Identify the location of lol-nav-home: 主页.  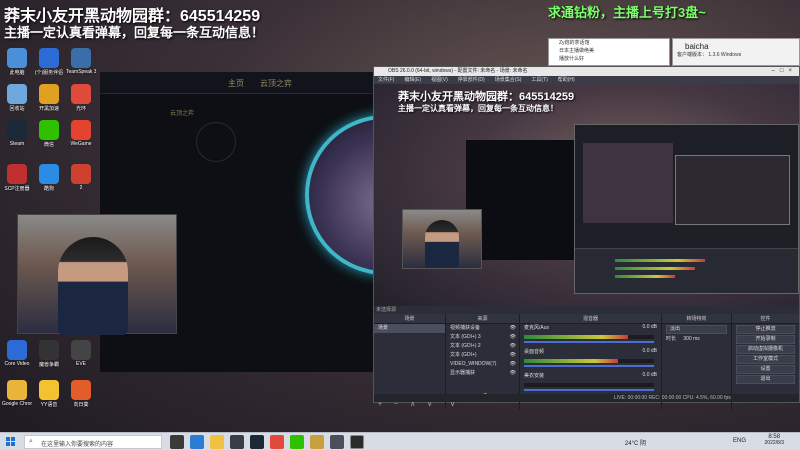
(236, 83).